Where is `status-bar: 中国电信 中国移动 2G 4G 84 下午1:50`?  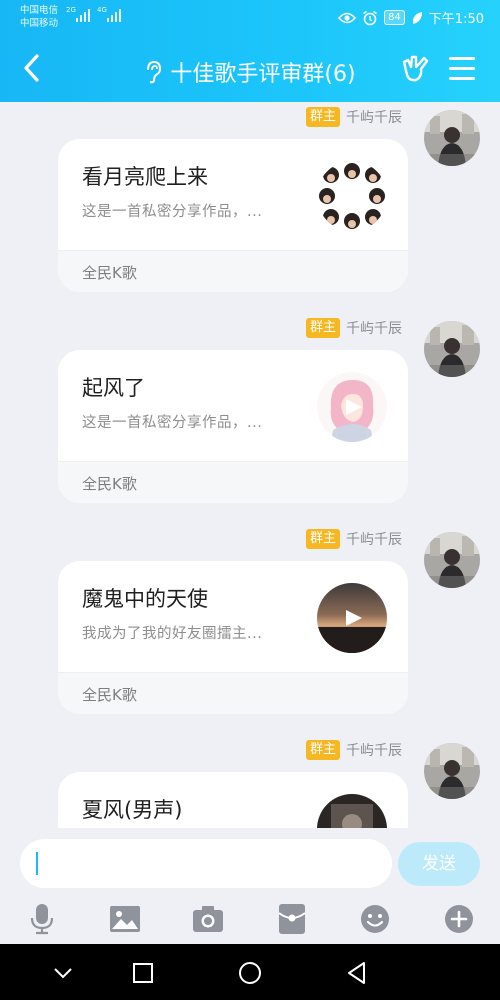 status-bar: 中国电信 中国移动 2G 4G 84 下午1:50 is located at coordinates (250, 18).